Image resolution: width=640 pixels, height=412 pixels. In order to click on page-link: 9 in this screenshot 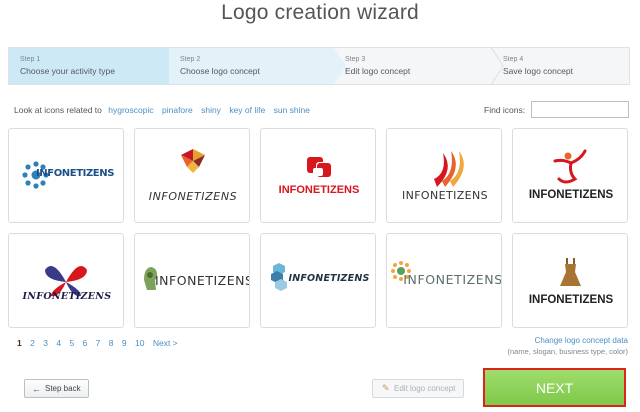, I will do `click(124, 343)`.